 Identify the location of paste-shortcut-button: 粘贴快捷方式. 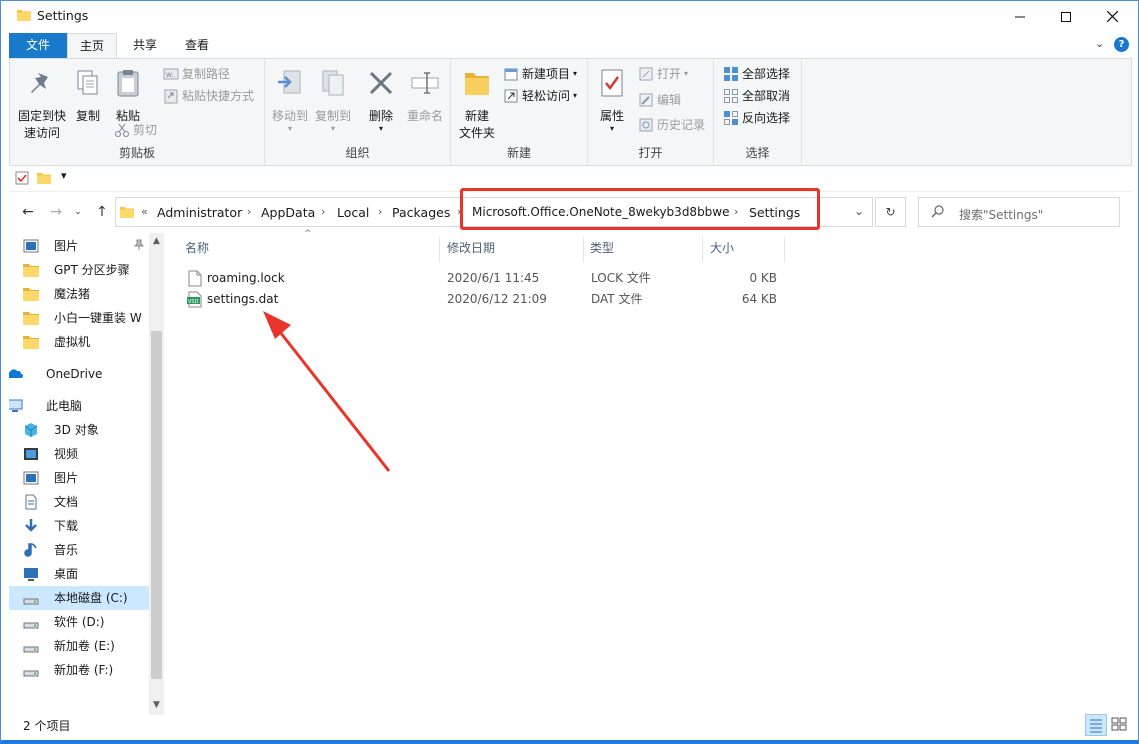
(208, 96).